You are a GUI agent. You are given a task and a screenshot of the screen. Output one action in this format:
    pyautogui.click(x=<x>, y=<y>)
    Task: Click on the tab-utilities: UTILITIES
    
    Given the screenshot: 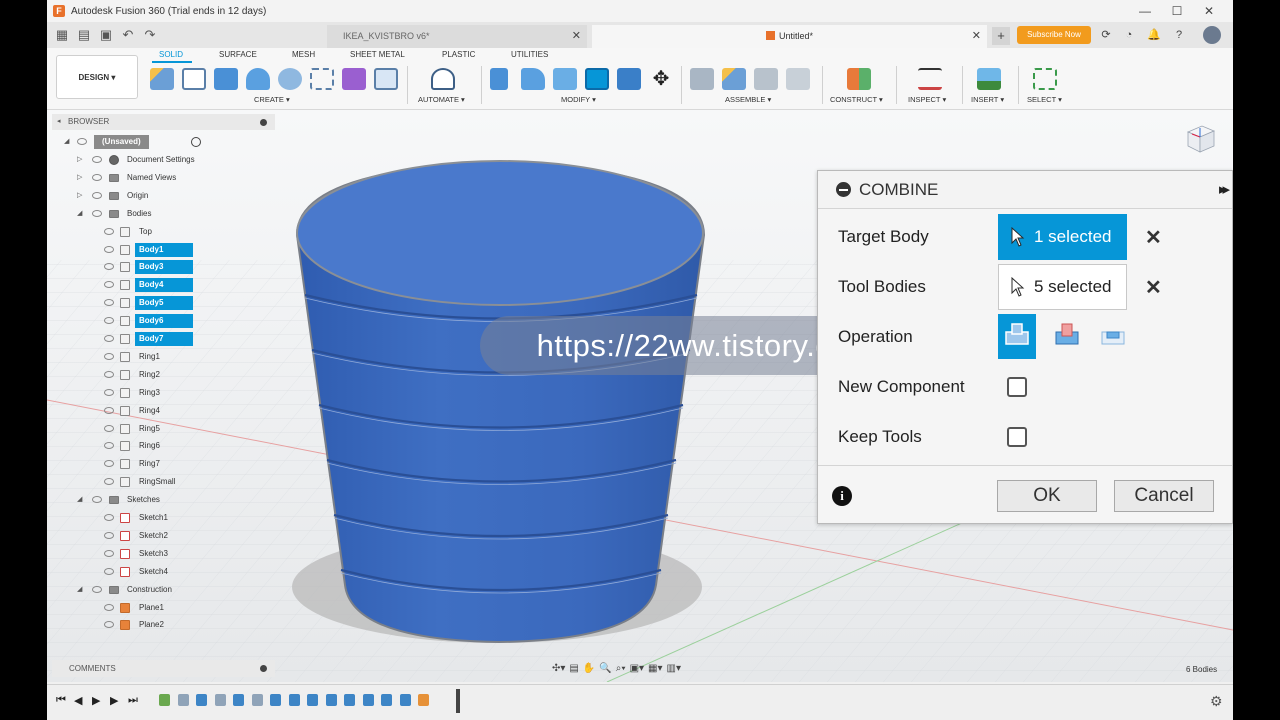 What is the action you would take?
    pyautogui.click(x=529, y=54)
    